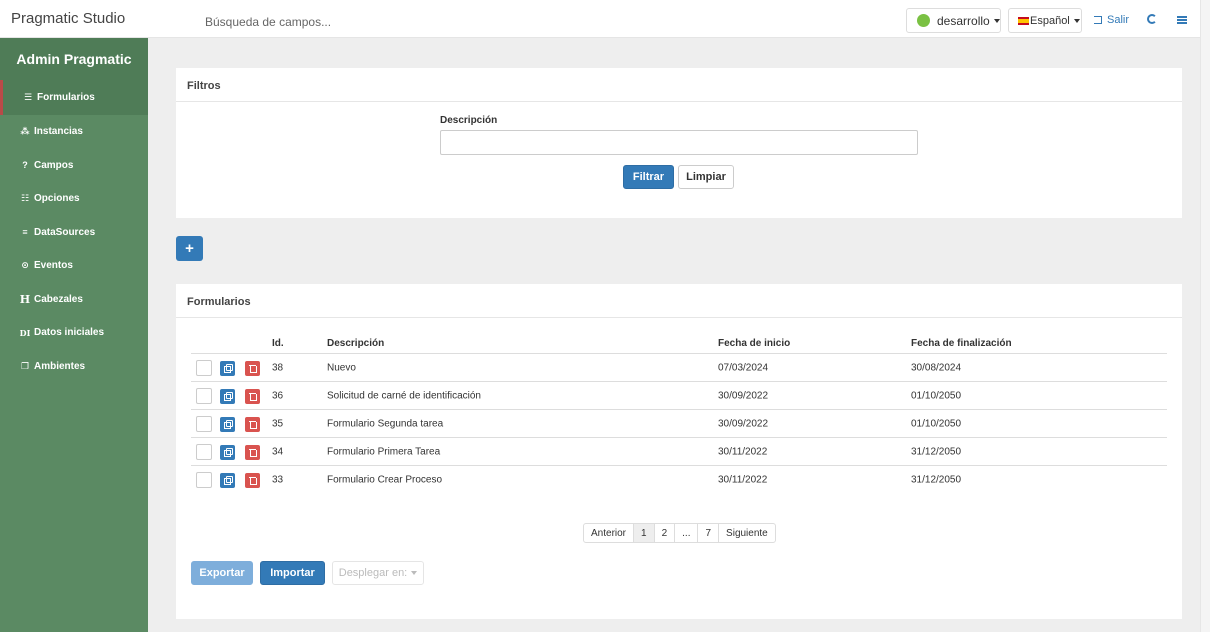 The image size is (1210, 632). I want to click on spain-flag-icon, so click(1023, 20).